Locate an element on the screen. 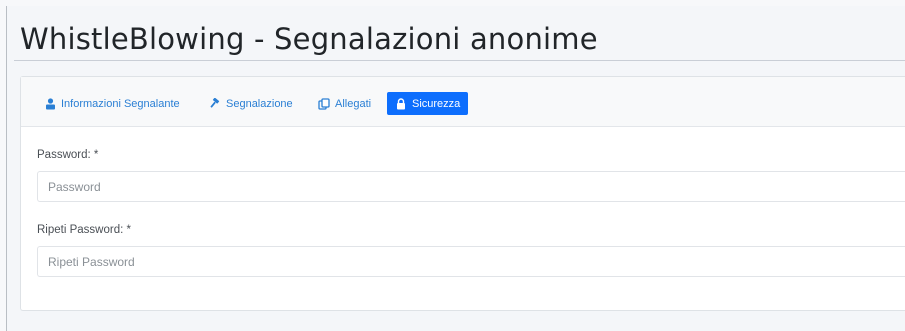 Image resolution: width=905 pixels, height=331 pixels. repeat-password-input is located at coordinates (471, 261).